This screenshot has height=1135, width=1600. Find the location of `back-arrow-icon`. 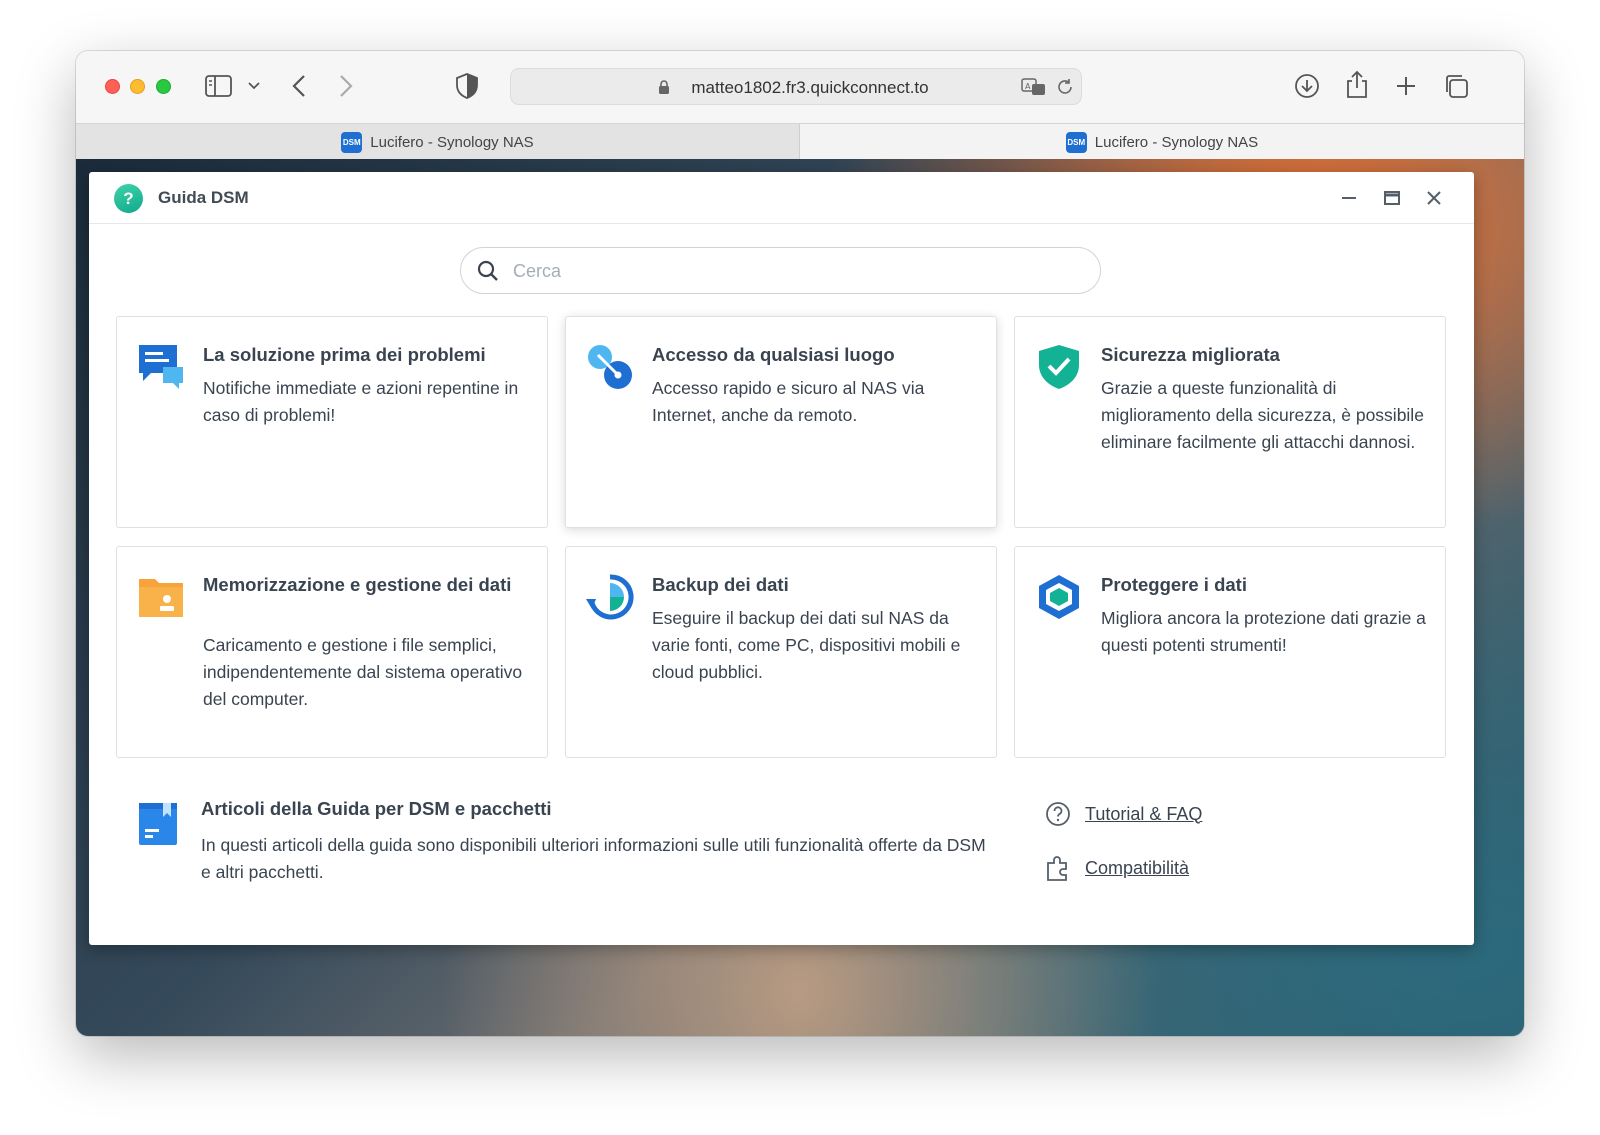

back-arrow-icon is located at coordinates (299, 86).